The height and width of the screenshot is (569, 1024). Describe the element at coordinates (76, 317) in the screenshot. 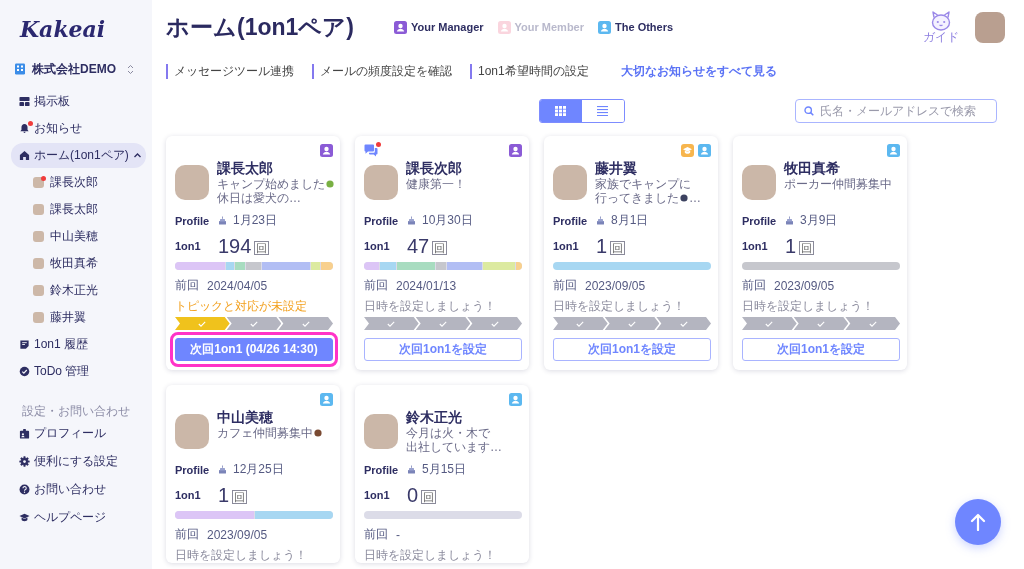

I see `sidebar-subitem: 藤井翼` at that location.